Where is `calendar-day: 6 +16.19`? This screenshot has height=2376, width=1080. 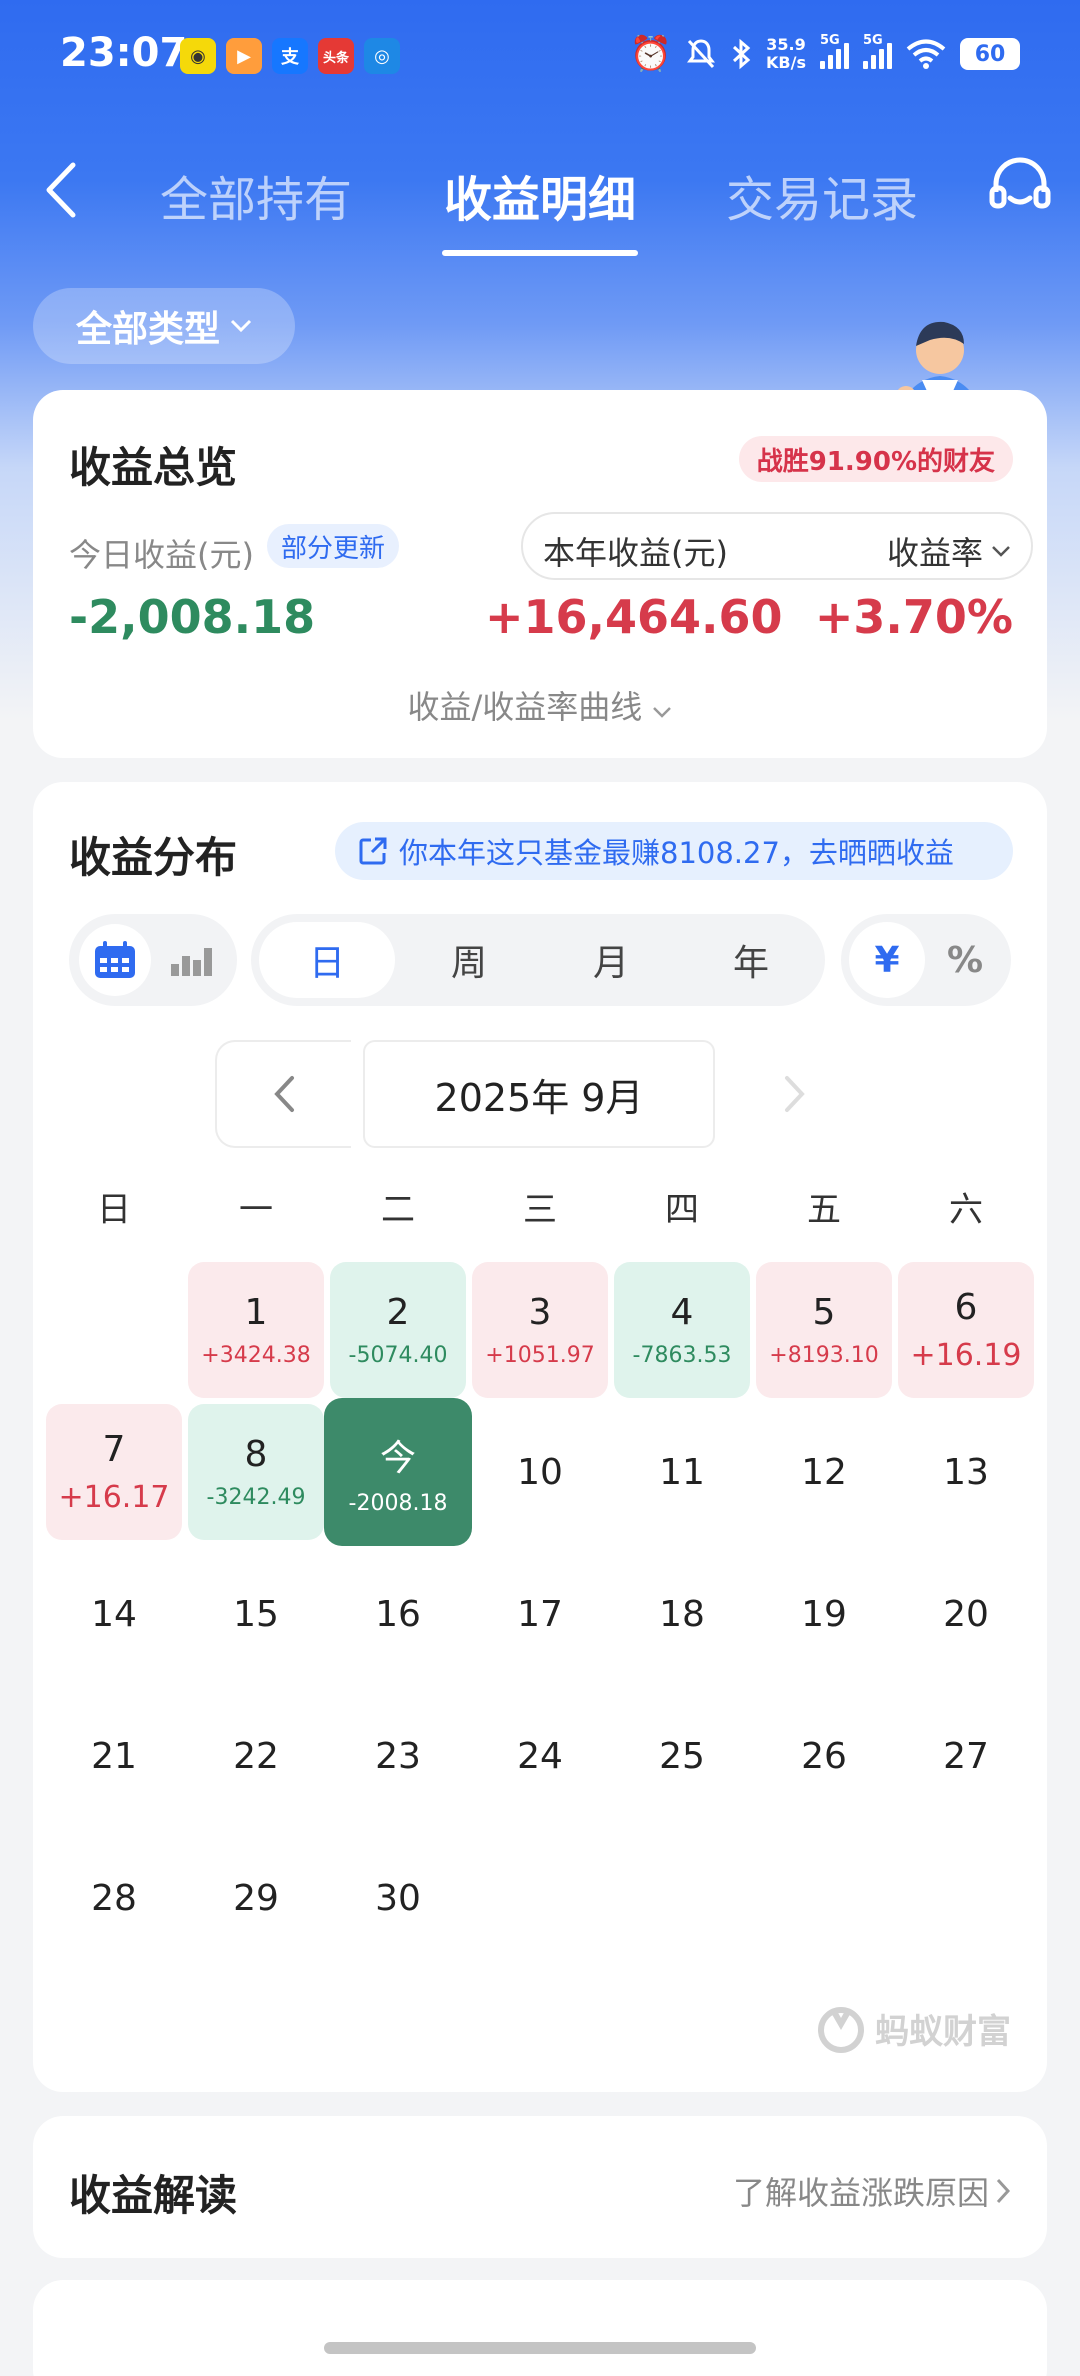 calendar-day: 6 +16.19 is located at coordinates (966, 1330).